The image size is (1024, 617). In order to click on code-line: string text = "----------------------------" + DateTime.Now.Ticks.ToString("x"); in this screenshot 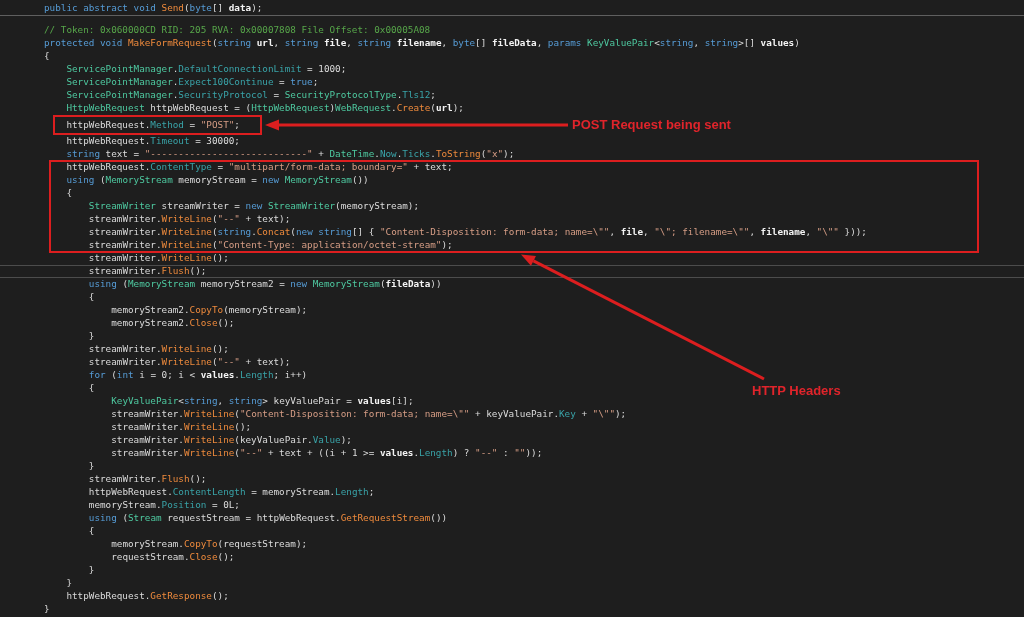, I will do `click(290, 154)`.